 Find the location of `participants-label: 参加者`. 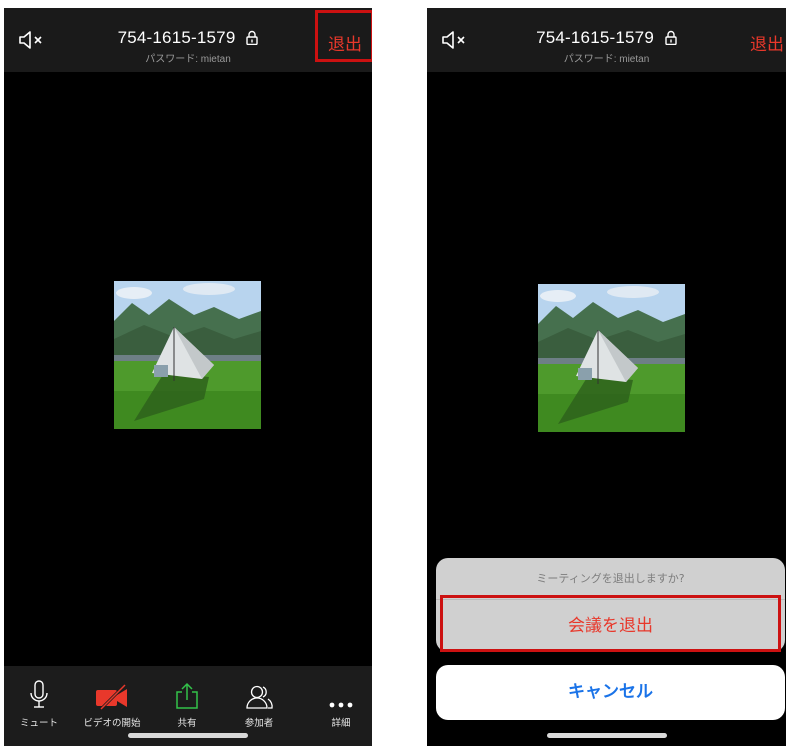

participants-label: 参加者 is located at coordinates (259, 723).